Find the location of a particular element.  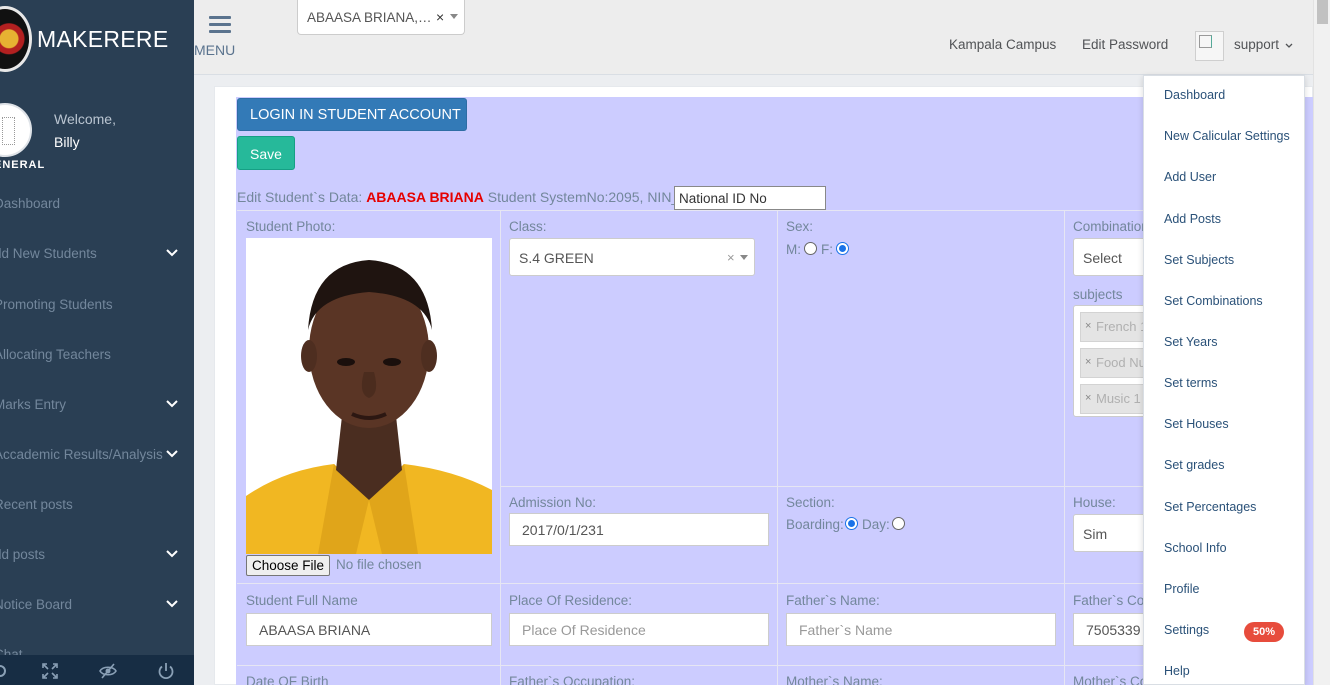

admission-input is located at coordinates (639, 529).